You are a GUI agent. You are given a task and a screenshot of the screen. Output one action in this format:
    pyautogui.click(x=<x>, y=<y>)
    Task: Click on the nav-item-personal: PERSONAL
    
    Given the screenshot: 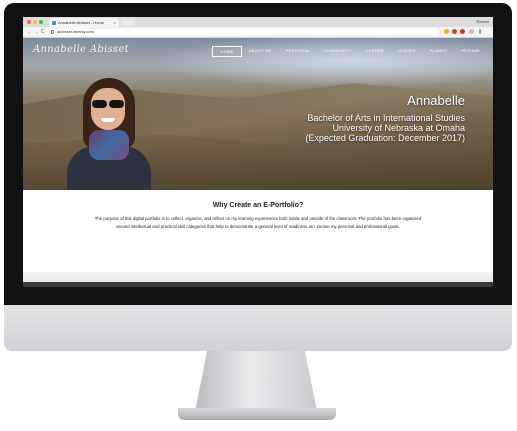 What is the action you would take?
    pyautogui.click(x=298, y=51)
    